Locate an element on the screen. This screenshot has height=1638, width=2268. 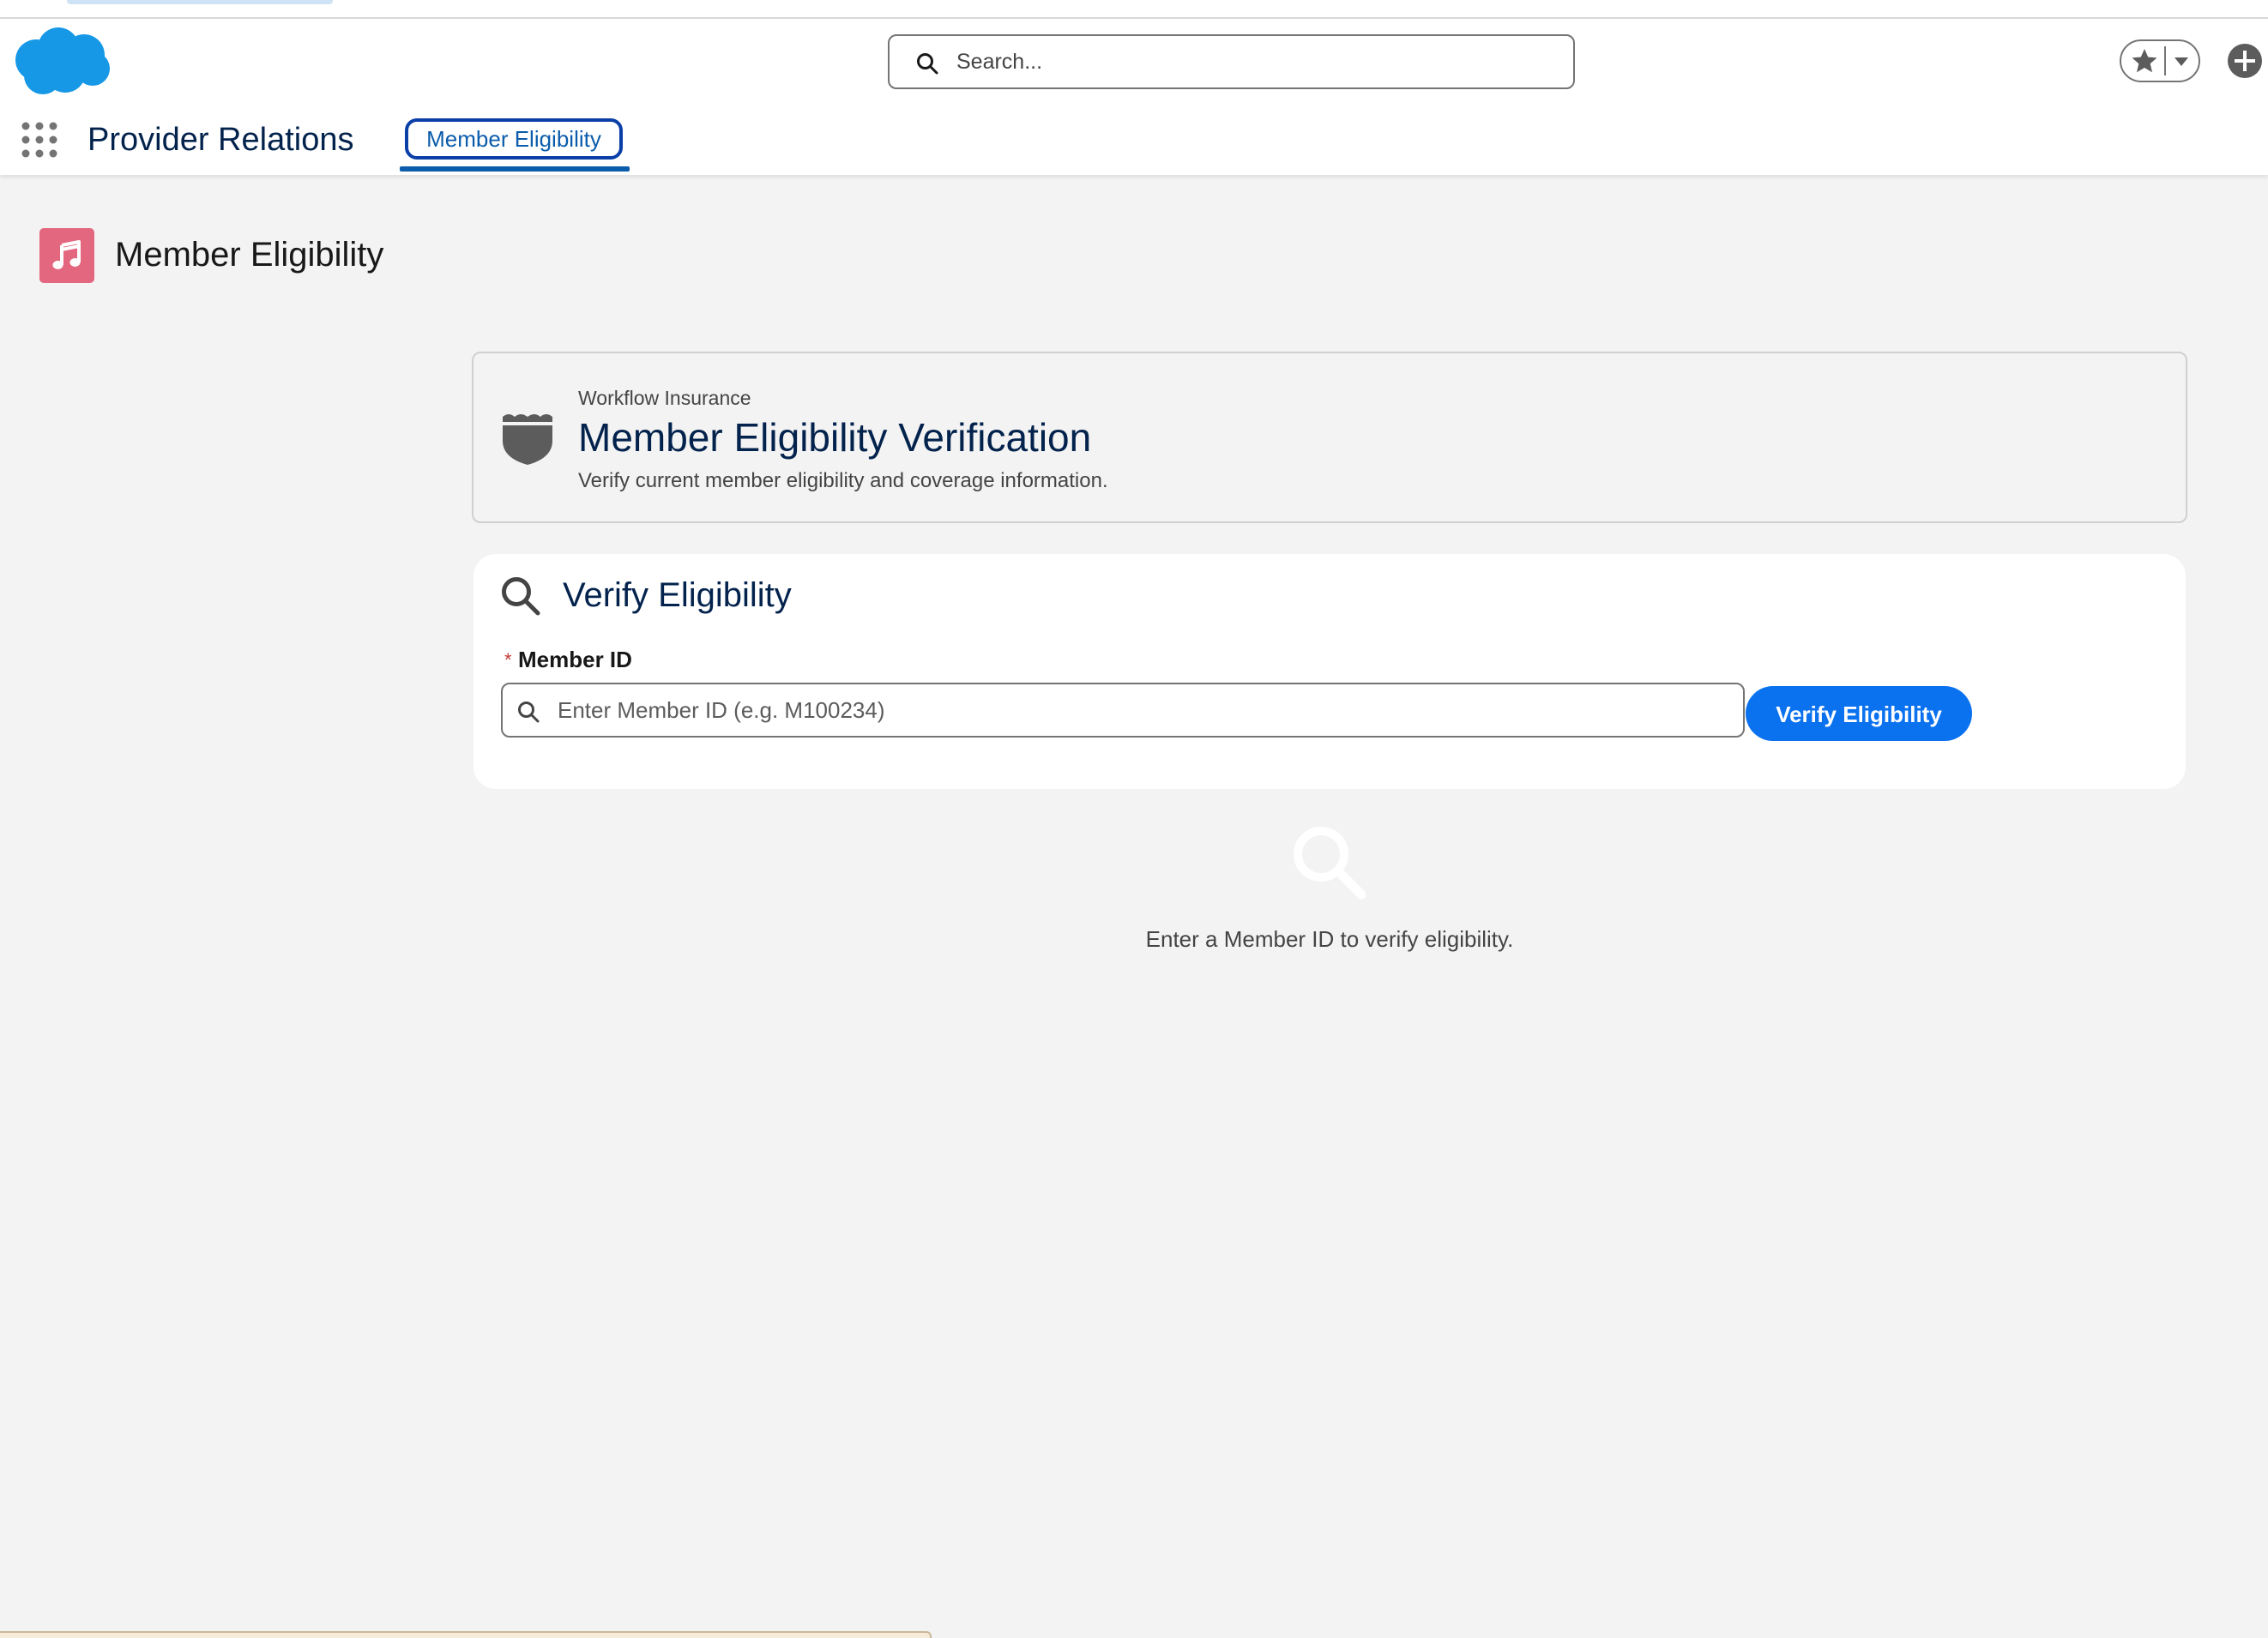
shield-icon is located at coordinates (528, 440).